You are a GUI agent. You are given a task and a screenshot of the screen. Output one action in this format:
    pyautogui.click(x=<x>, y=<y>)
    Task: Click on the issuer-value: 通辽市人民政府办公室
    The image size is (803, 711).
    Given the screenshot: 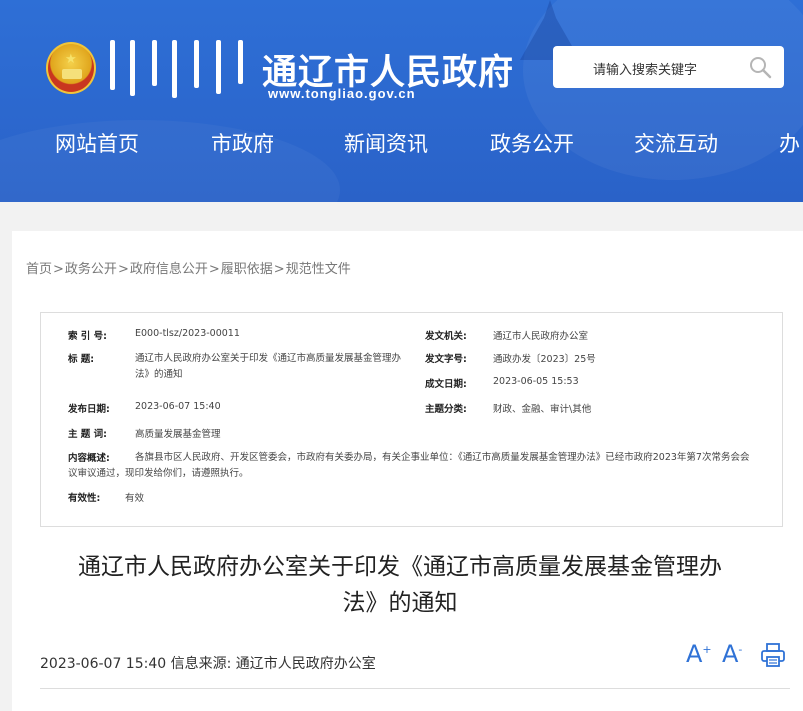 What is the action you would take?
    pyautogui.click(x=541, y=336)
    